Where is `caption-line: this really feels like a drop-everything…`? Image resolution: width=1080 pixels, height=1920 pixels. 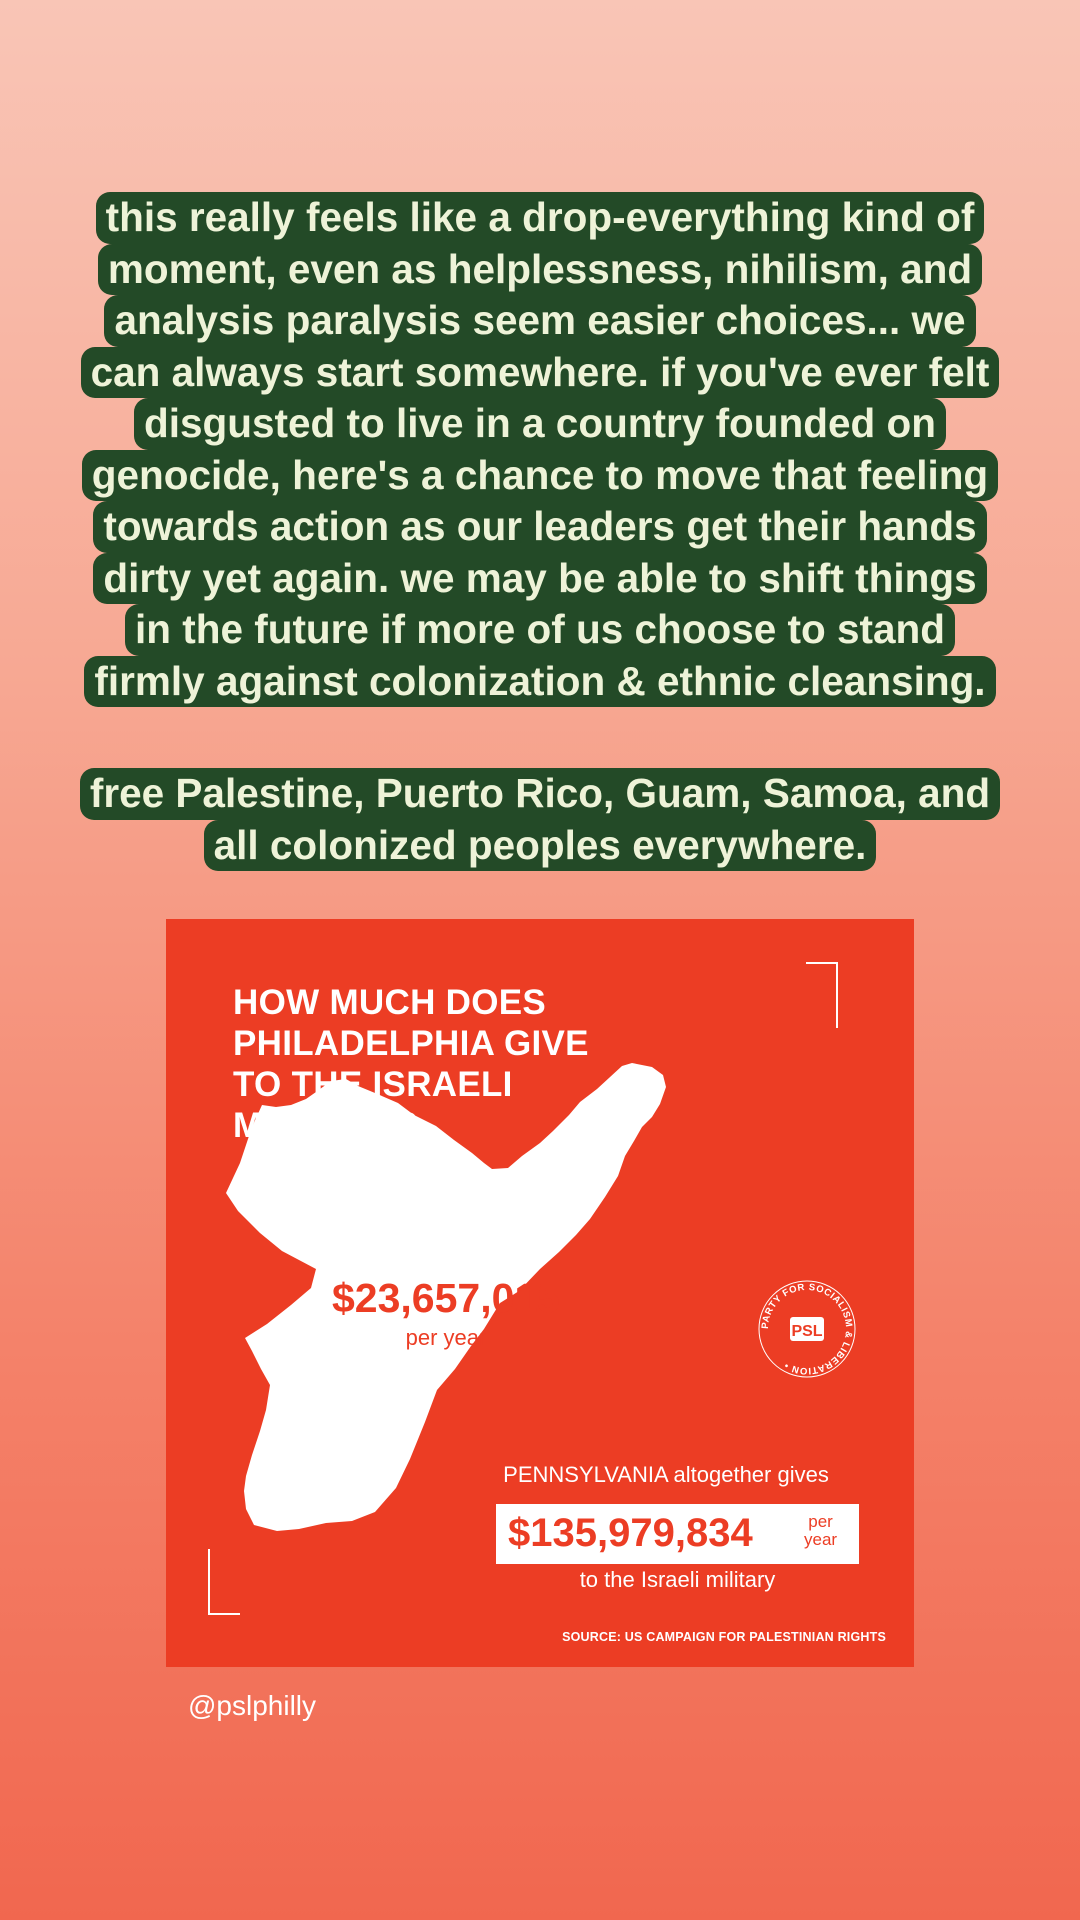
caption-line: this really feels like a drop-everything… is located at coordinates (540, 218).